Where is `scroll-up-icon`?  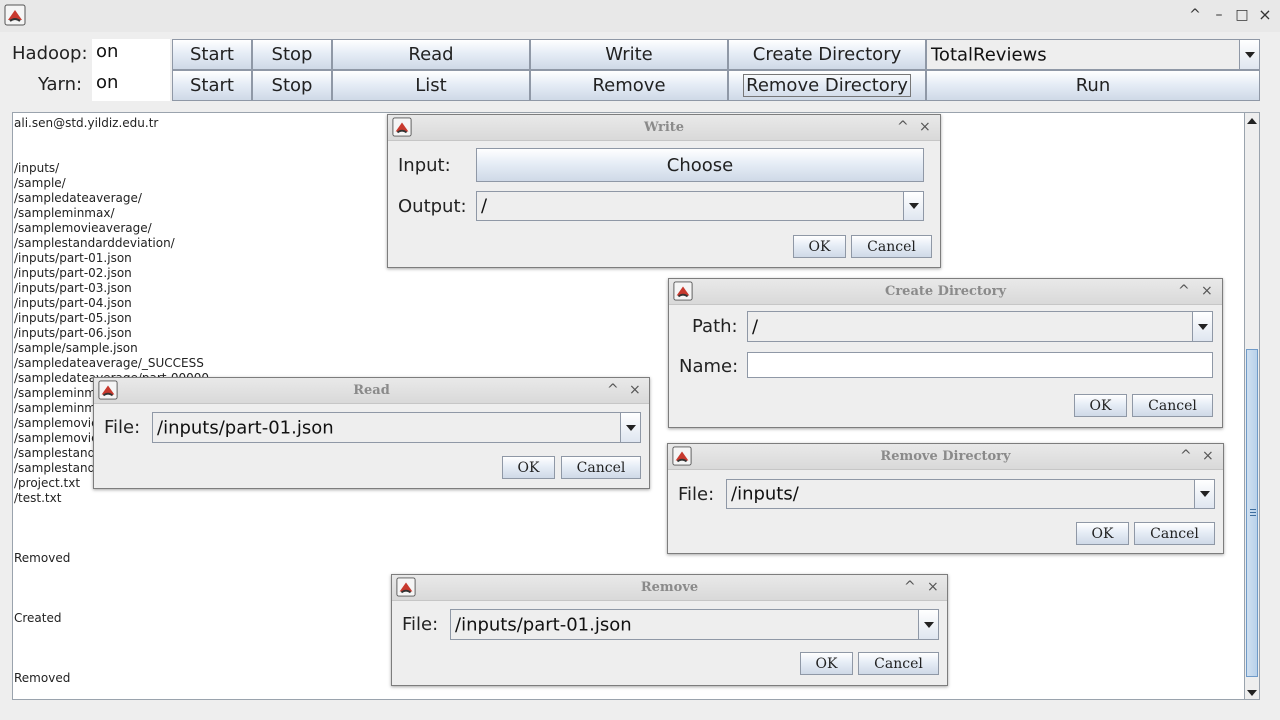 scroll-up-icon is located at coordinates (1252, 121).